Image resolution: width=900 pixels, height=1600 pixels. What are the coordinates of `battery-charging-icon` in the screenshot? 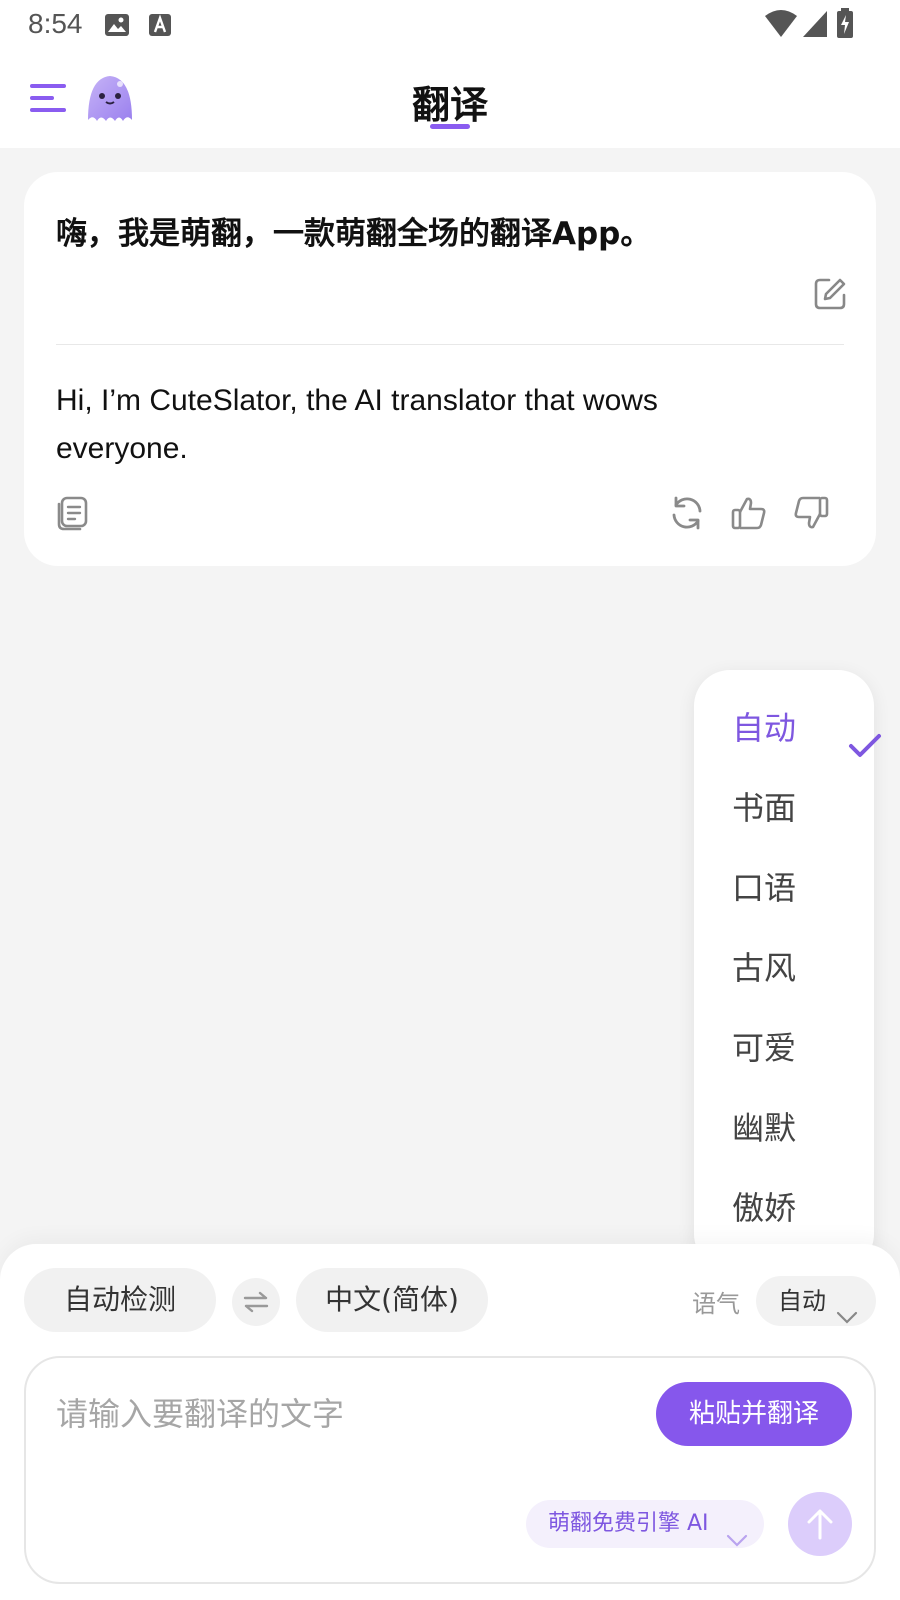 It's located at (845, 25).